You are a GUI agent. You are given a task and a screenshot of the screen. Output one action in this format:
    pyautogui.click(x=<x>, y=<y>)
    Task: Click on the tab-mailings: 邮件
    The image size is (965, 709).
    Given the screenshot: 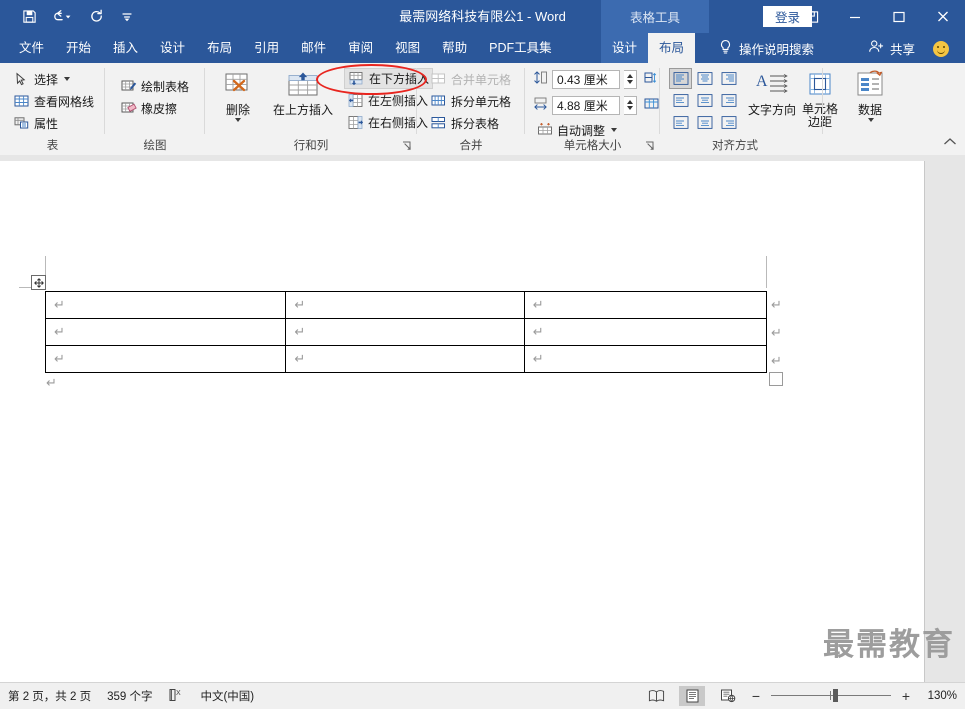 What is the action you would take?
    pyautogui.click(x=313, y=48)
    